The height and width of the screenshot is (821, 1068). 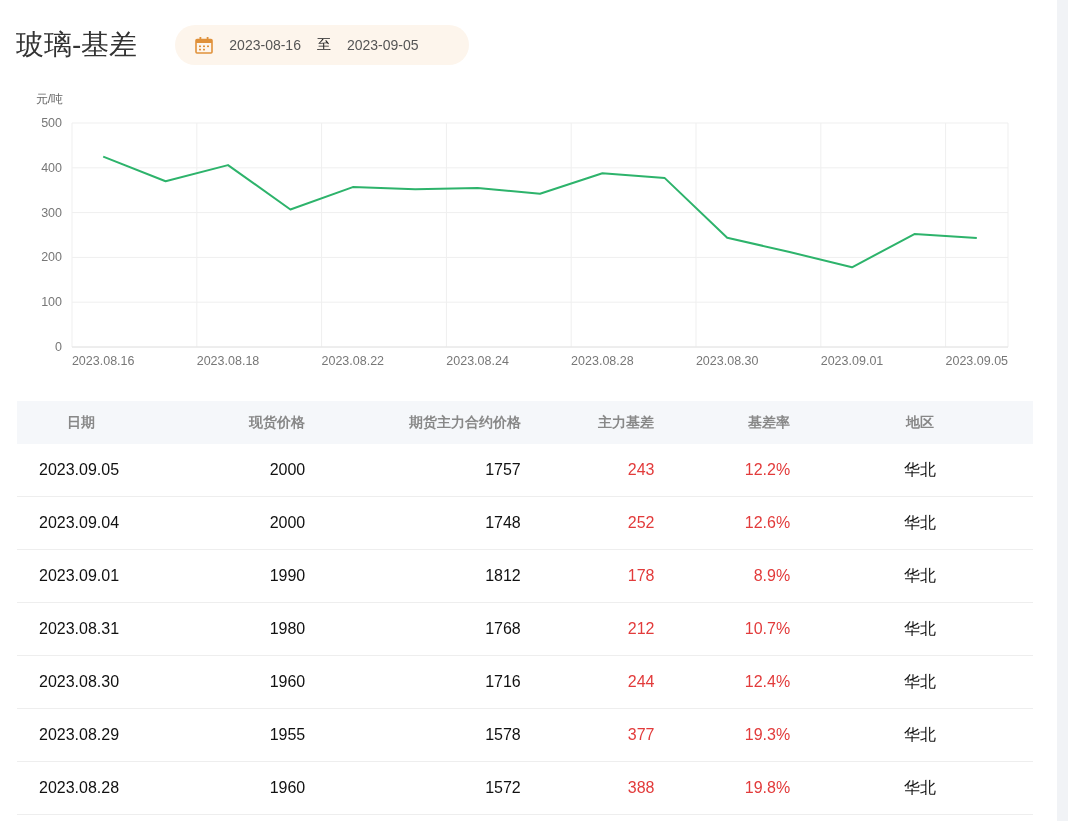 What do you see at coordinates (603, 422) in the screenshot?
I see `column-header: 主力基差` at bounding box center [603, 422].